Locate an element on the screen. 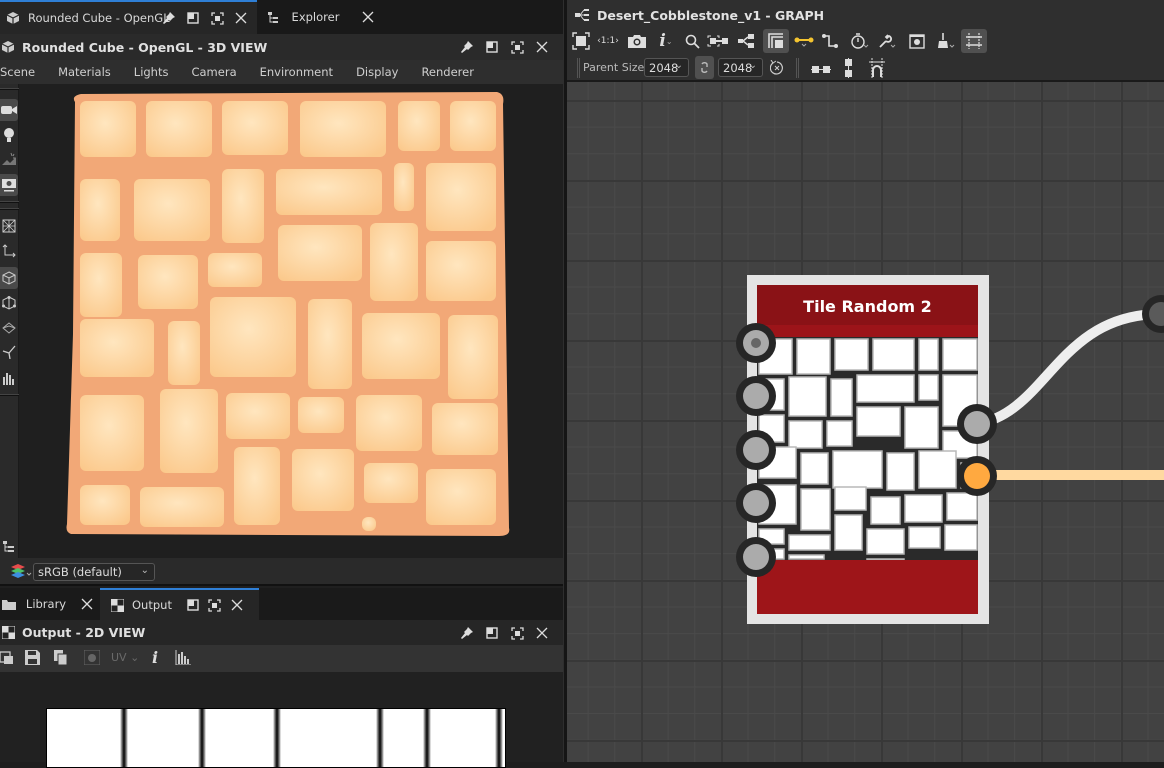 This screenshot has height=768, width=1164. search-icon is located at coordinates (692, 41).